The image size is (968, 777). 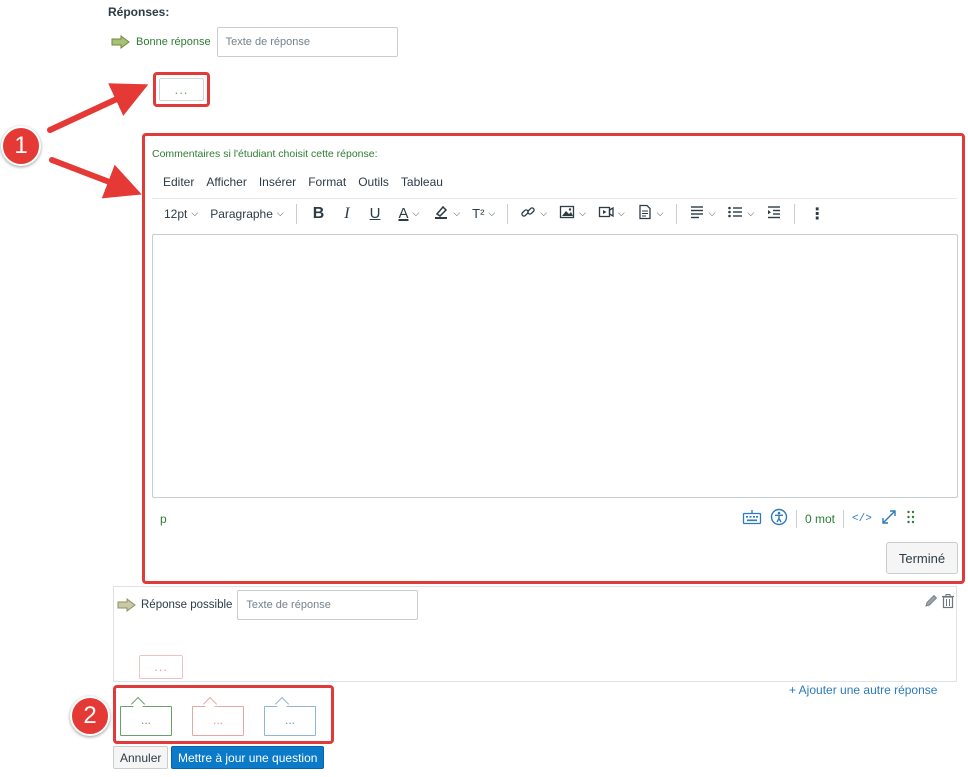 I want to click on superscript-button: T² ⌵, so click(x=483, y=214).